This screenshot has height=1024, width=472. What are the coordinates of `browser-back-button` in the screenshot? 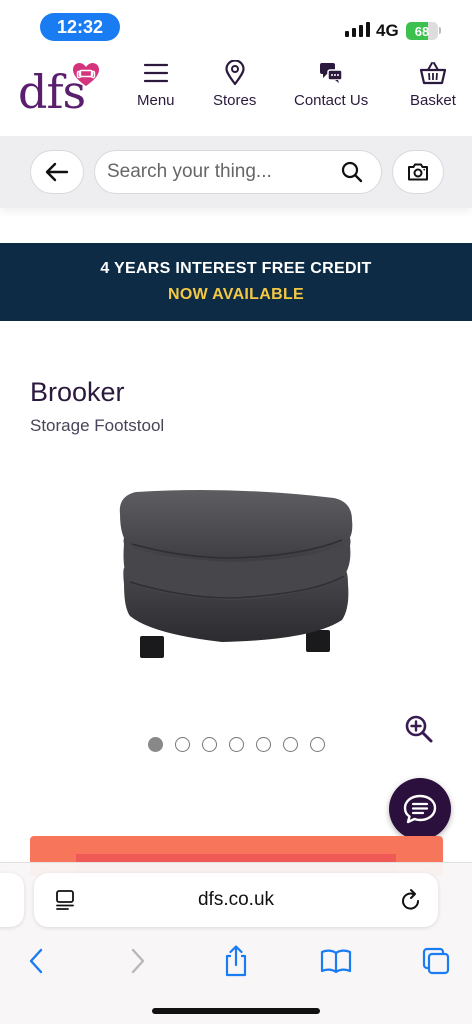 It's located at (36, 961).